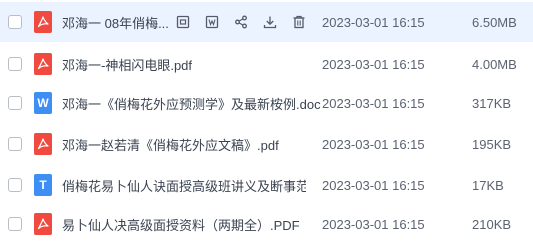  Describe the element at coordinates (43, 103) in the screenshot. I see `word-icon: W` at that location.